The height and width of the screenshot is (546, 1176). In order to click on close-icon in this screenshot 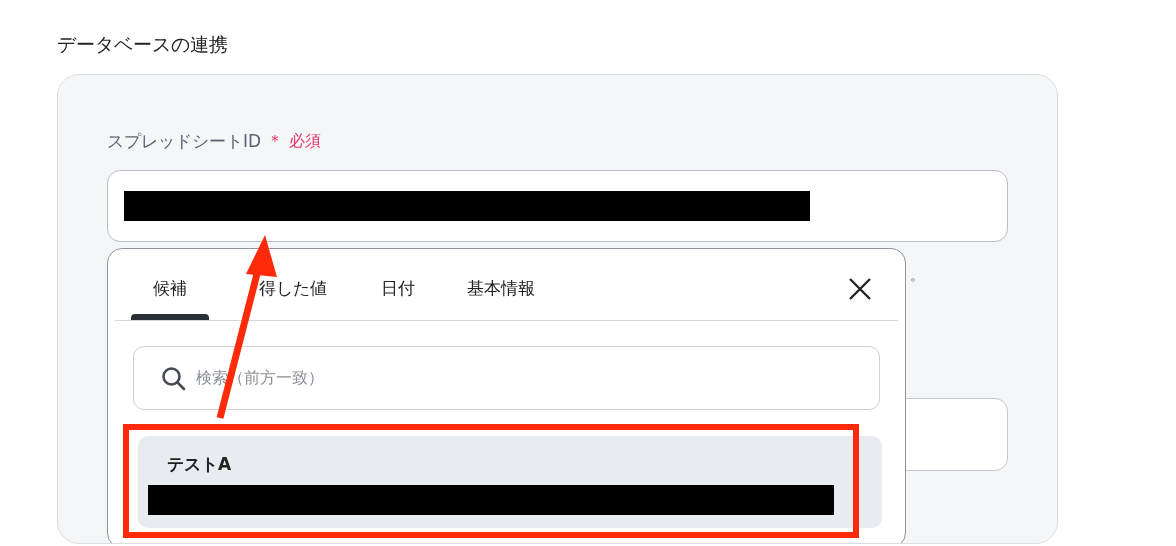, I will do `click(860, 289)`.